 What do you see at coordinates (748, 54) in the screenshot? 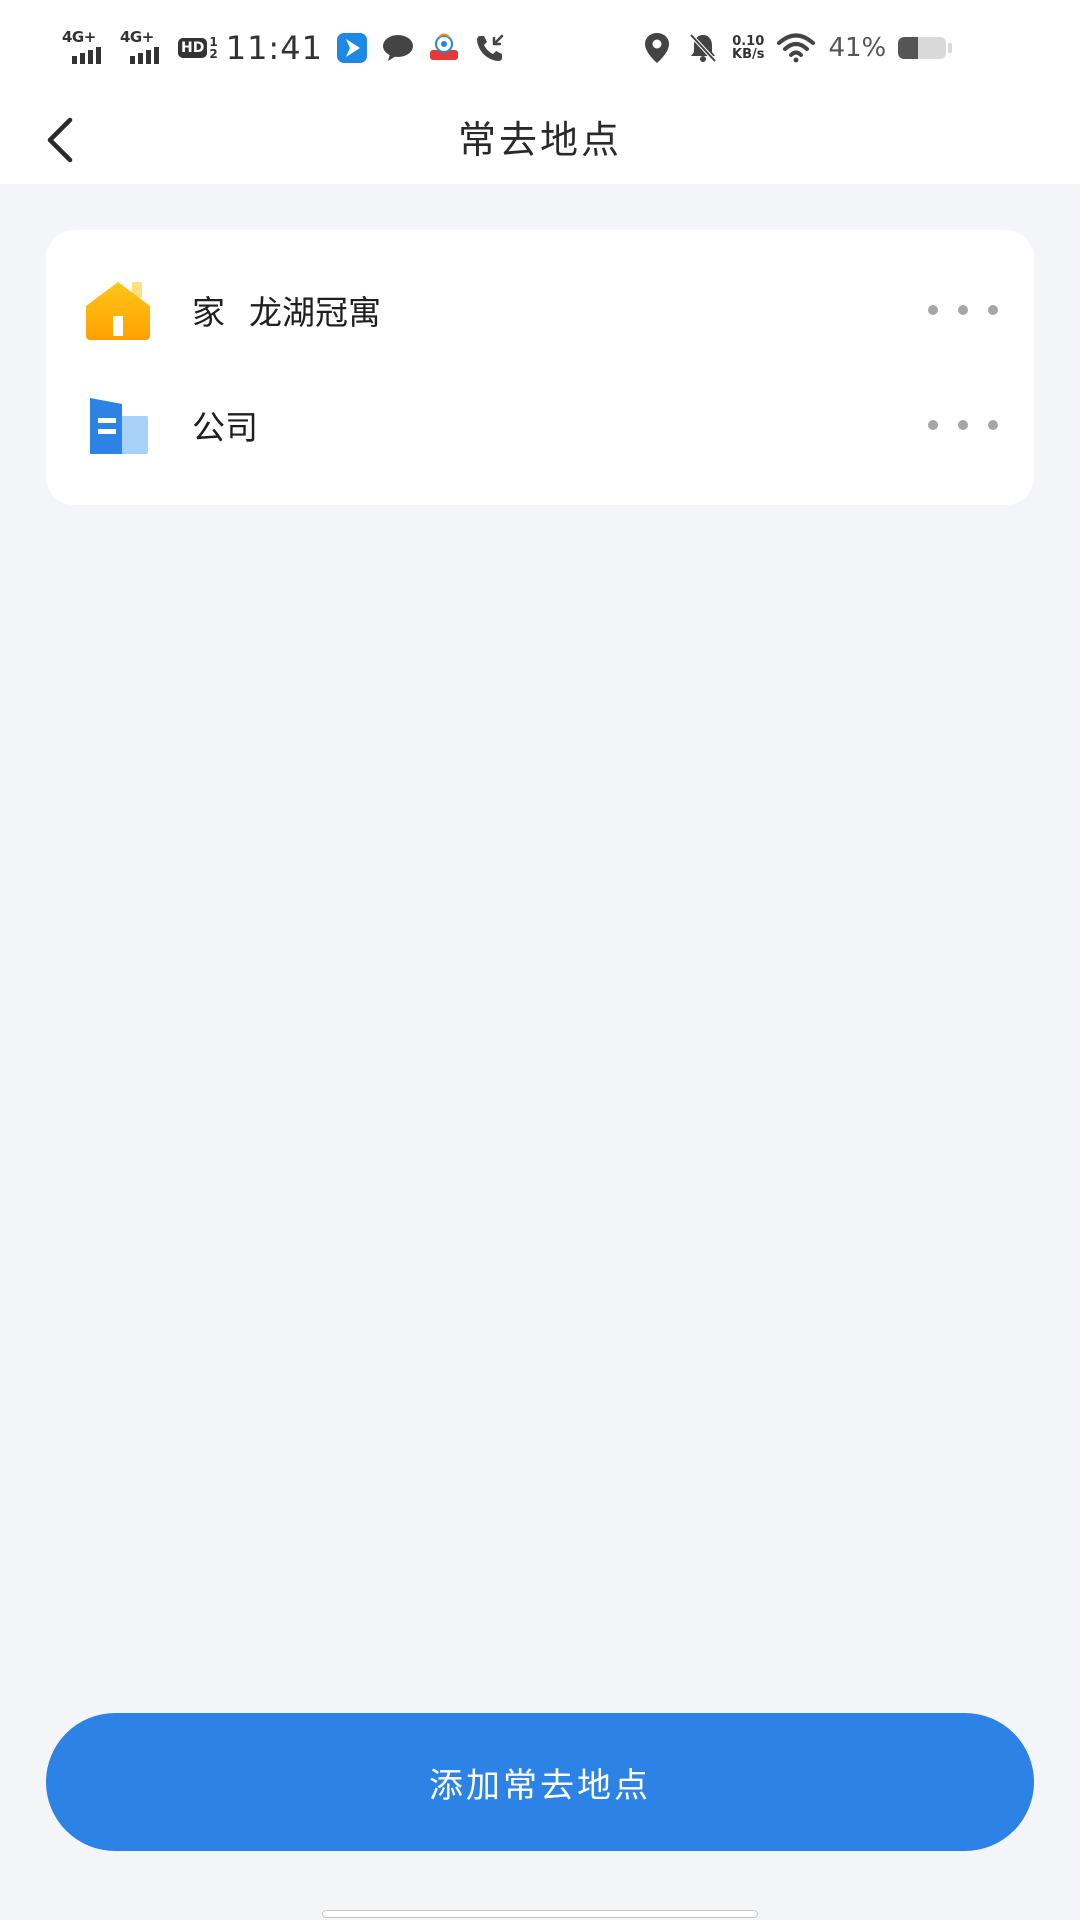
I see `network-speed-unit: KB/s` at bounding box center [748, 54].